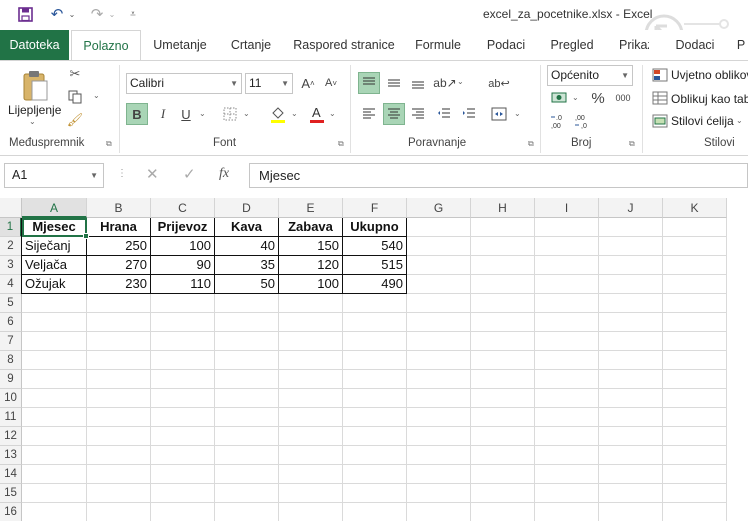 The height and width of the screenshot is (521, 748). Describe the element at coordinates (183, 322) in the screenshot. I see `cell-c6` at that location.